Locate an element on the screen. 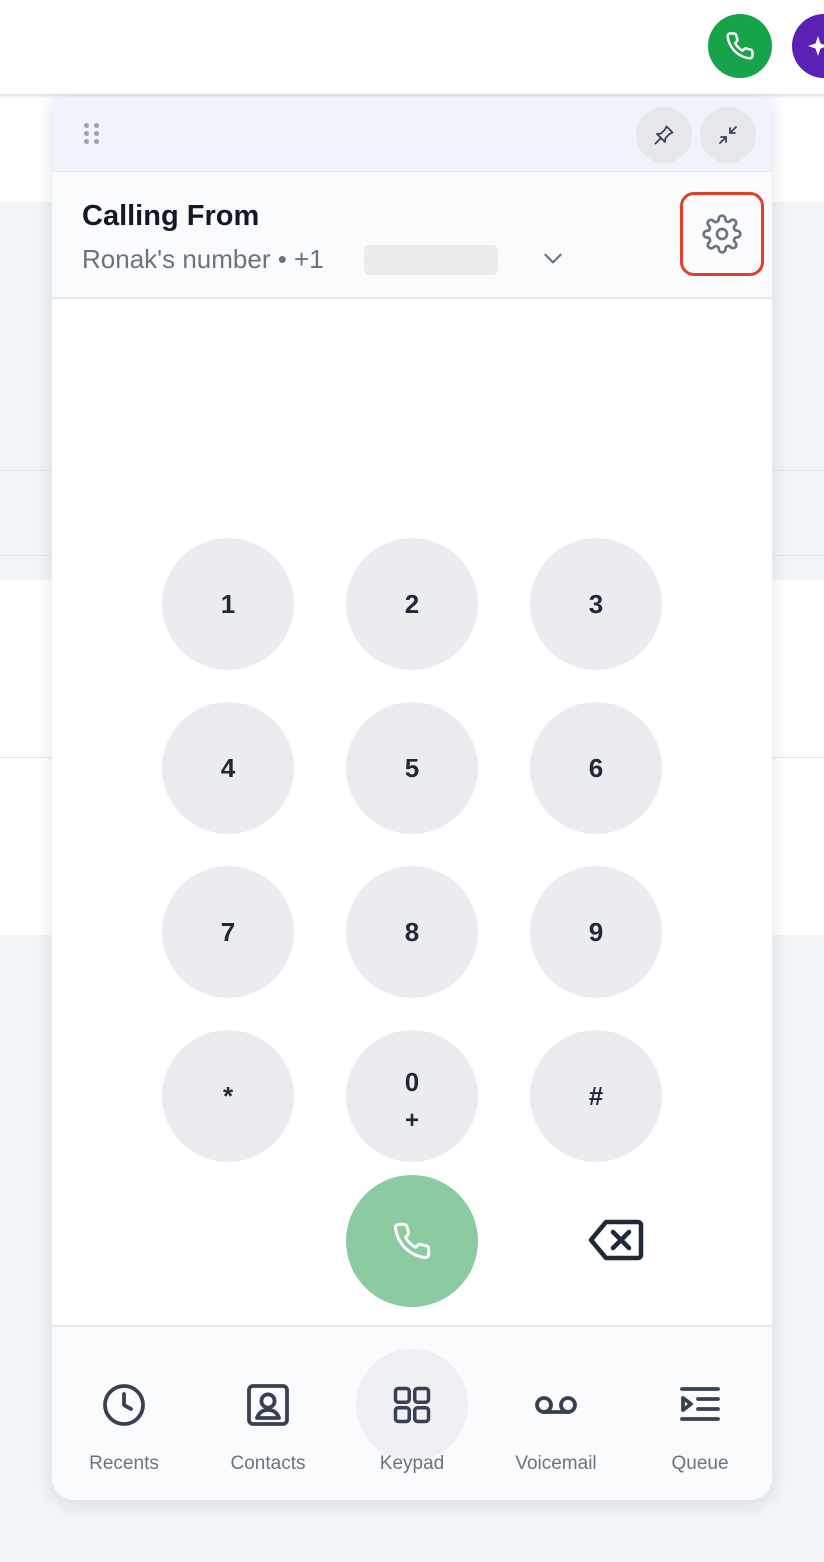  minimize-button is located at coordinates (728, 135).